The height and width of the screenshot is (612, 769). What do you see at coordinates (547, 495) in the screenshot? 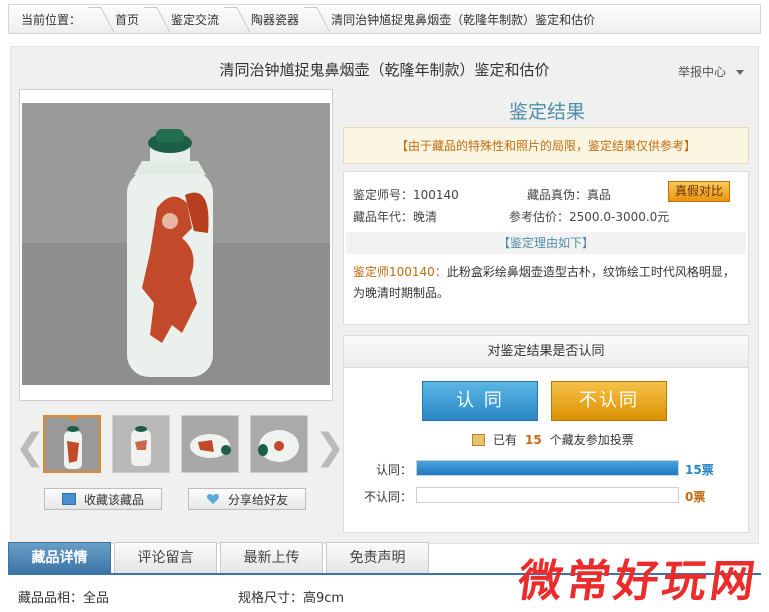
I see `disagree-bar` at bounding box center [547, 495].